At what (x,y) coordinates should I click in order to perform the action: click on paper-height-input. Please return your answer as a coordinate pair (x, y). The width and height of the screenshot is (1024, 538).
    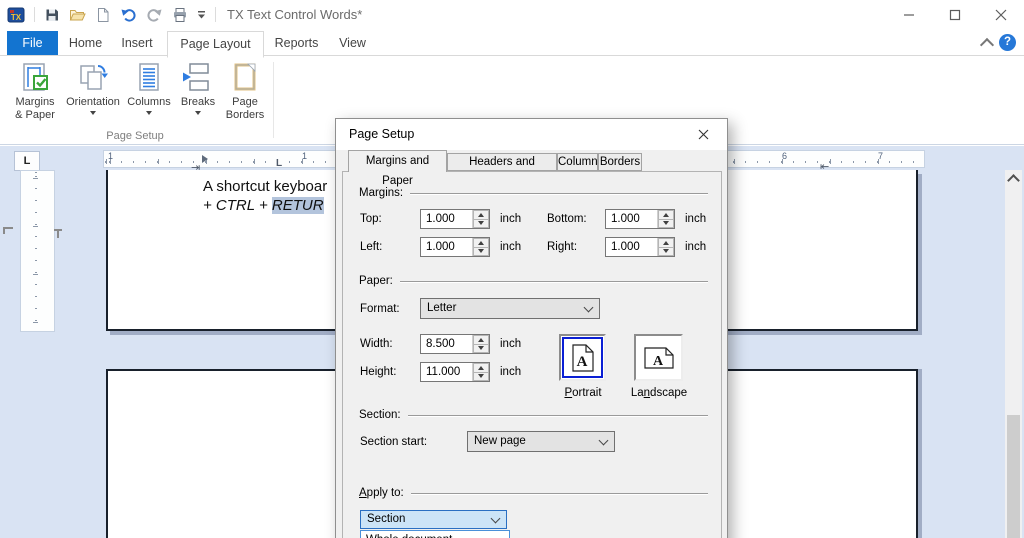
    Looking at the image, I should click on (446, 372).